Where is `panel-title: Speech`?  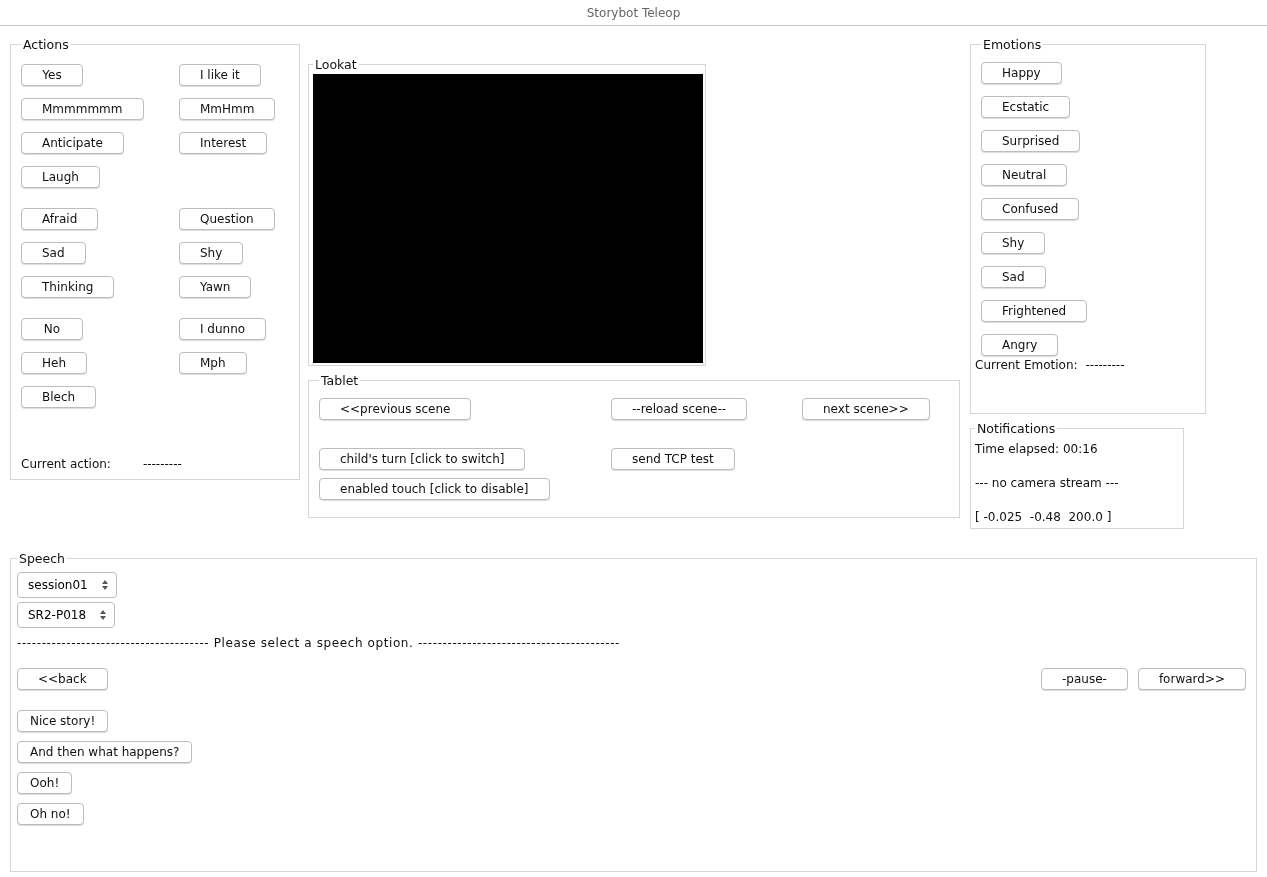
panel-title: Speech is located at coordinates (42, 559).